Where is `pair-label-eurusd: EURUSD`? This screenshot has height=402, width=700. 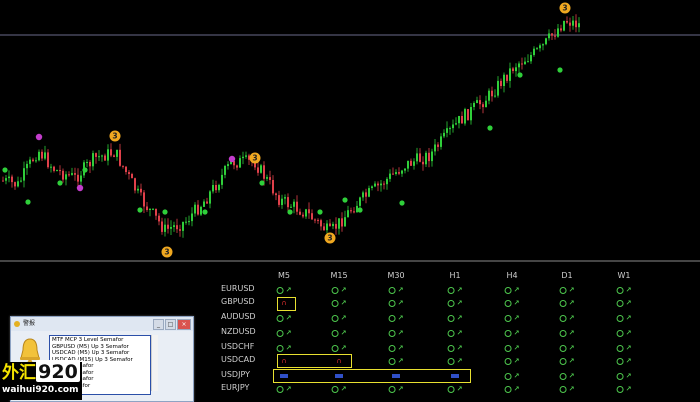
pair-label-eurusd: EURUSD is located at coordinates (238, 288).